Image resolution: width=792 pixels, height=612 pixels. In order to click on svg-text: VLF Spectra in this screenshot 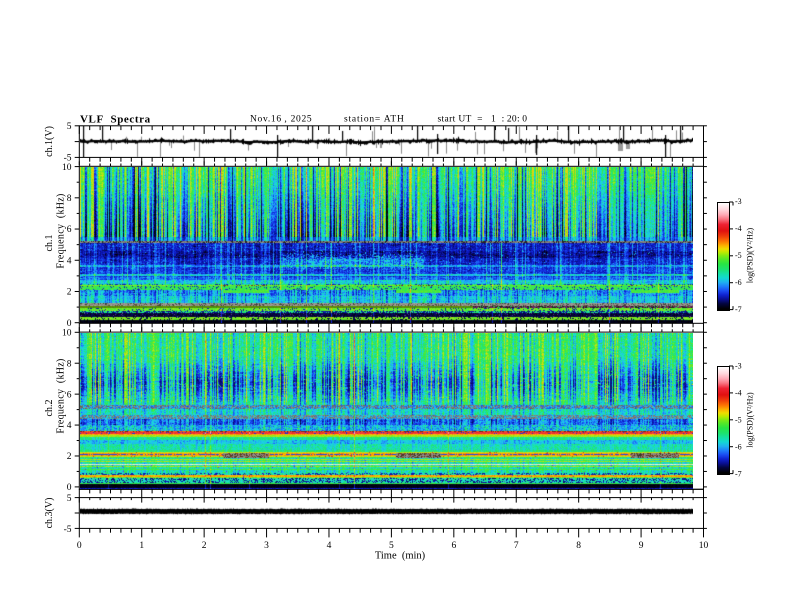, I will do `click(115, 120)`.